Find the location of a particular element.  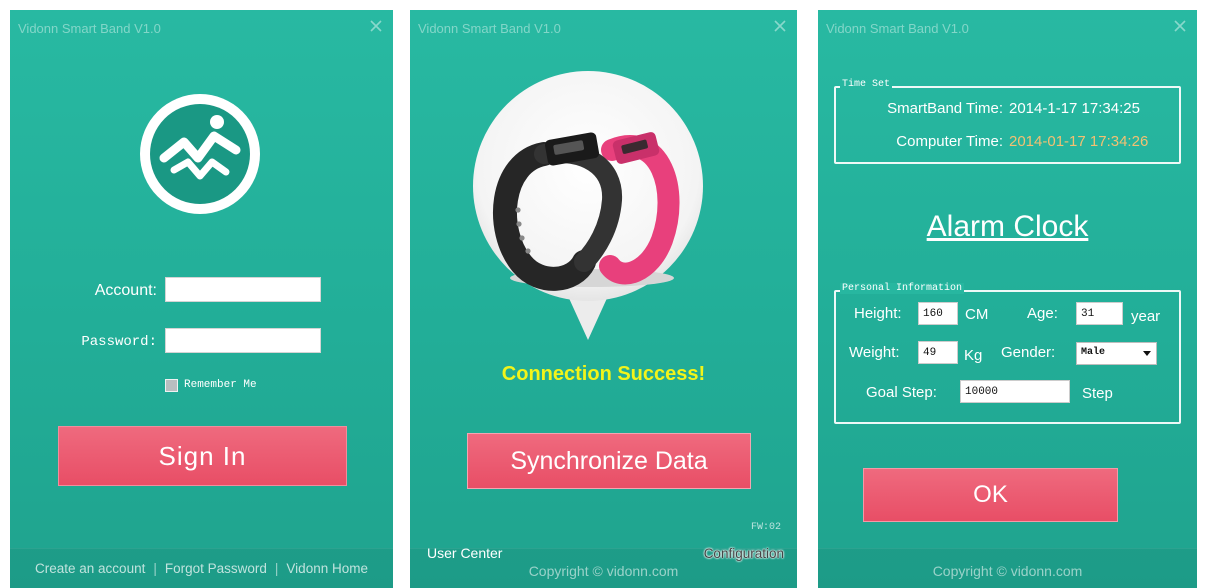

remember-me: Remember Me is located at coordinates (211, 385).